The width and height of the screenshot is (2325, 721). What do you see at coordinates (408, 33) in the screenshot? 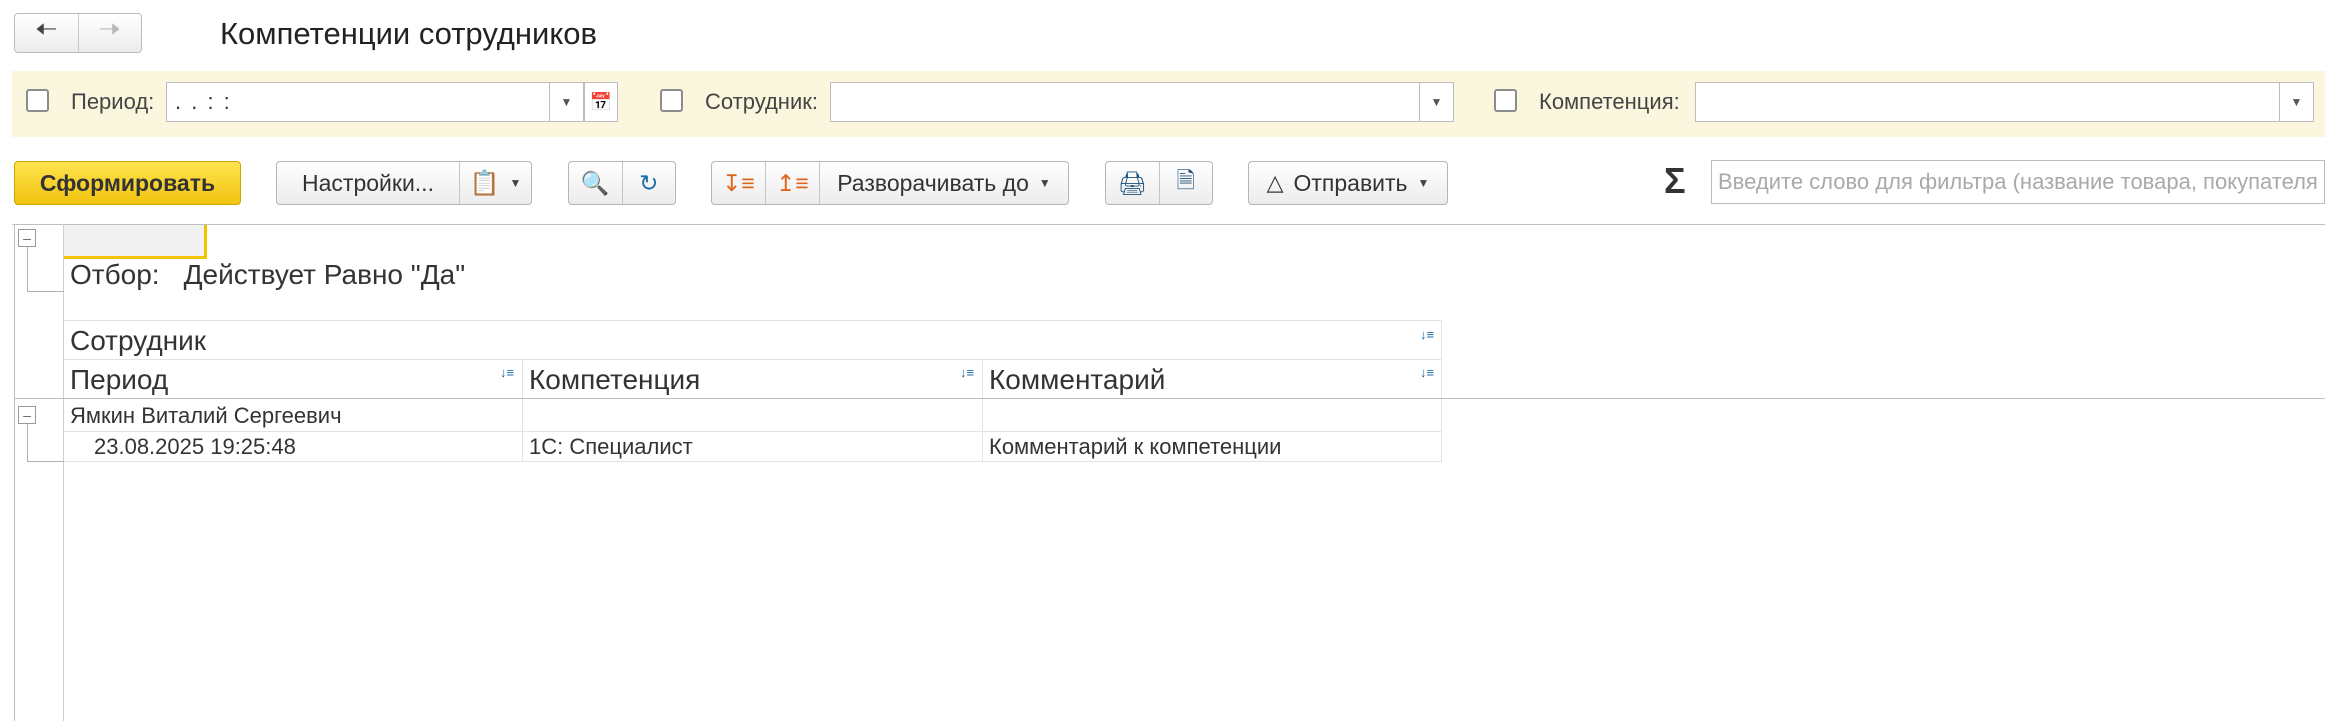
I see `page-title: Компетенции сотрудников` at bounding box center [408, 33].